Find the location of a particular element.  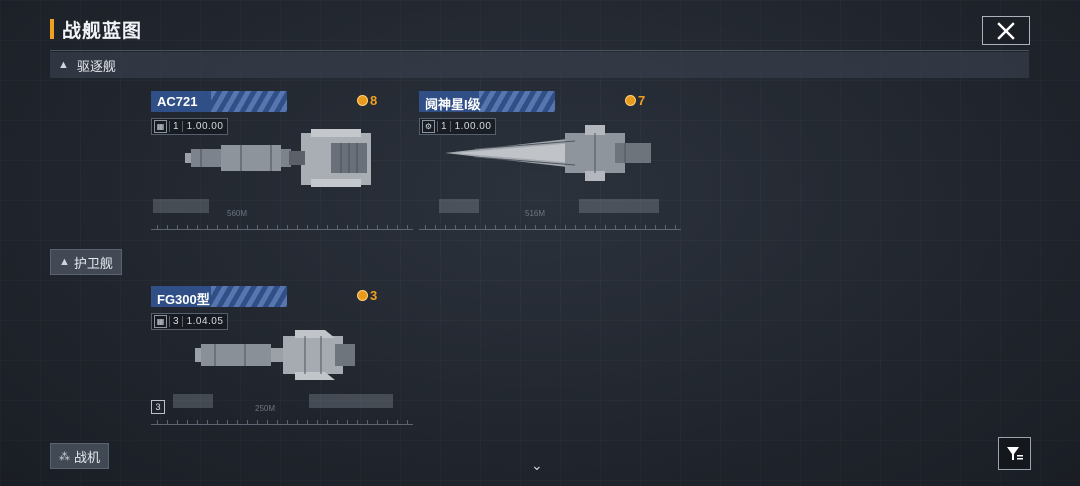

close-icon is located at coordinates (1006, 30).